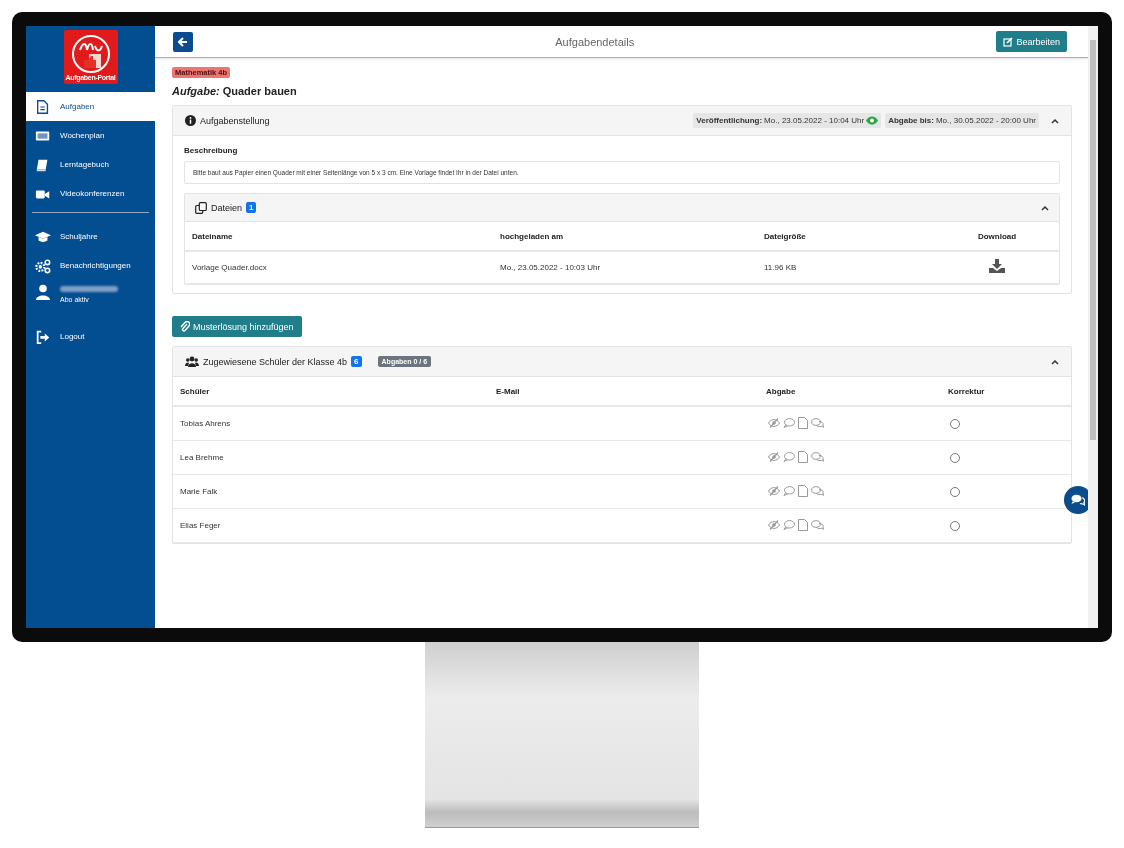 The width and height of the screenshot is (1124, 848). I want to click on table-cell: Elias Feger, so click(334, 525).